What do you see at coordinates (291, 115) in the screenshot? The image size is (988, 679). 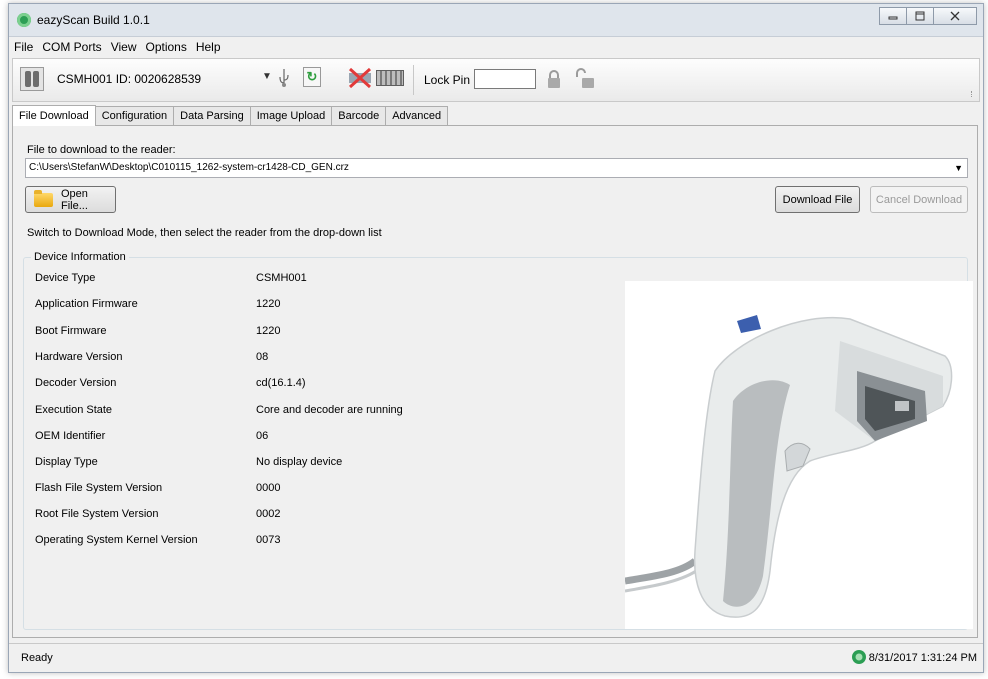 I see `tab-image-upload: Image Upload` at bounding box center [291, 115].